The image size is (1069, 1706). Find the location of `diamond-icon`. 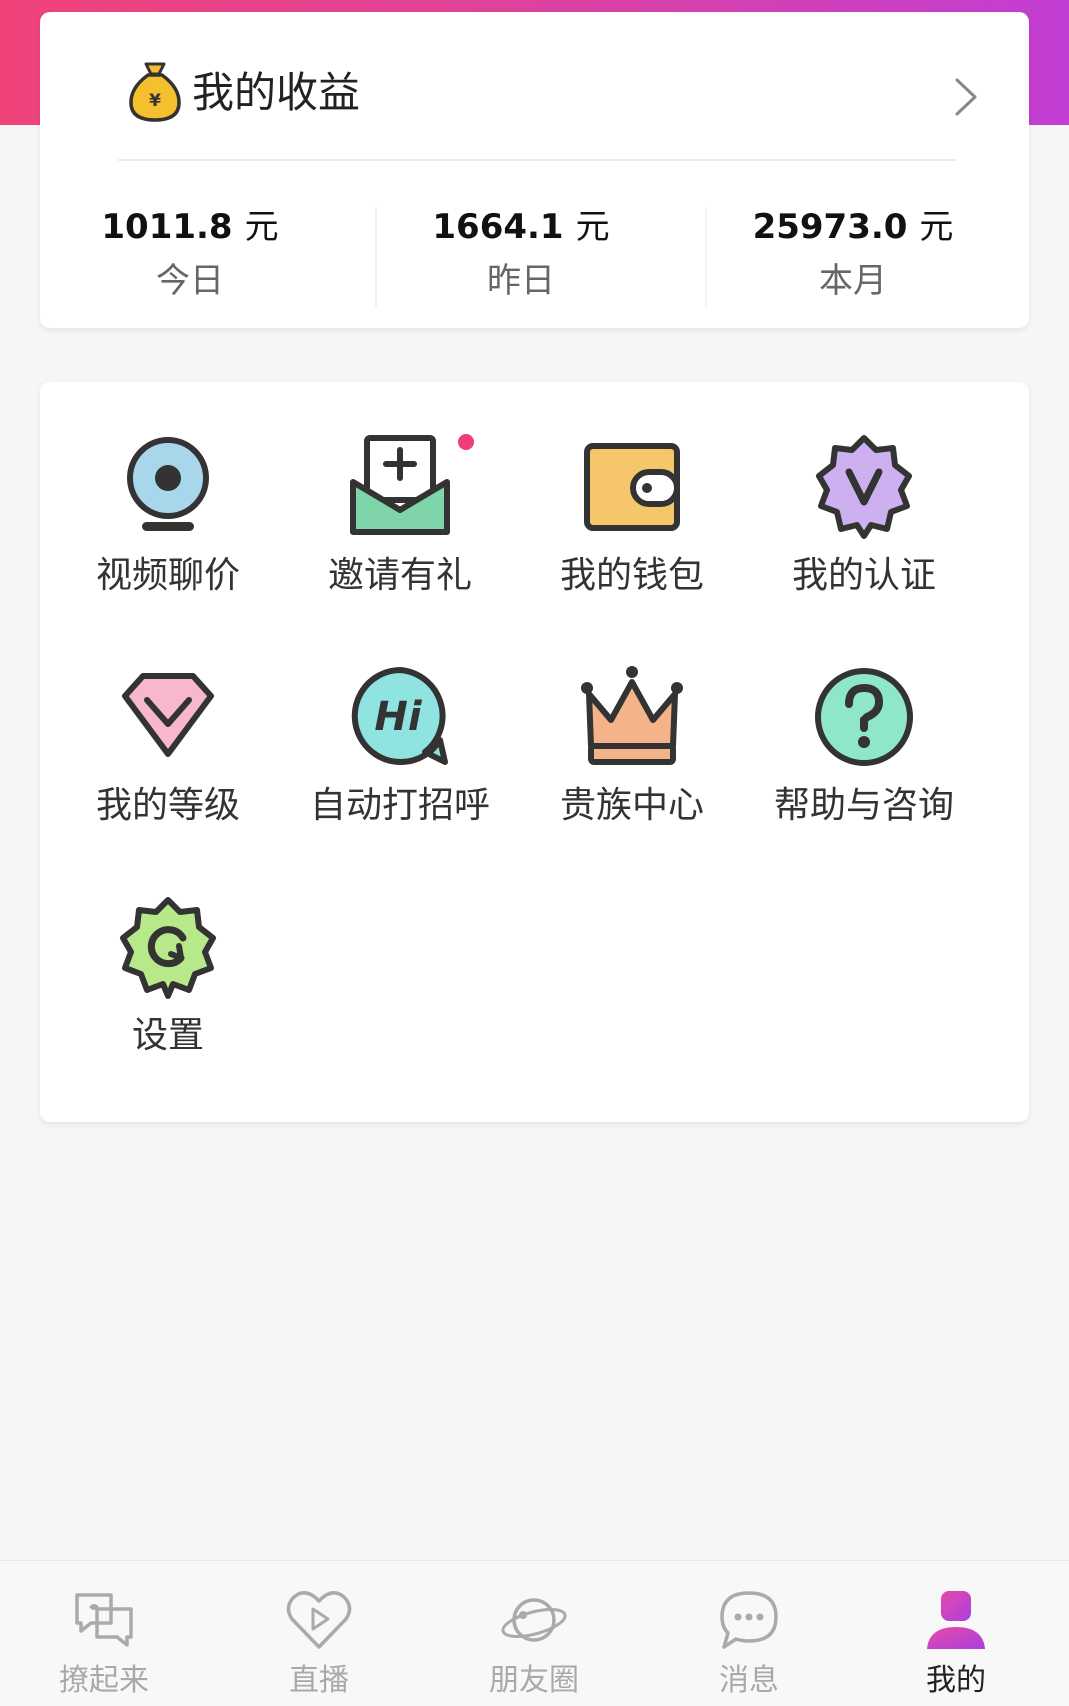

diamond-icon is located at coordinates (168, 715).